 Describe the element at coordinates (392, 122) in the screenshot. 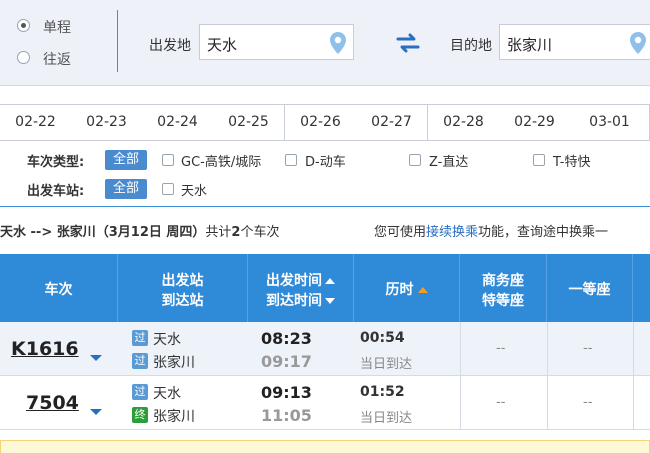

I see `date-tab: 02-27` at that location.